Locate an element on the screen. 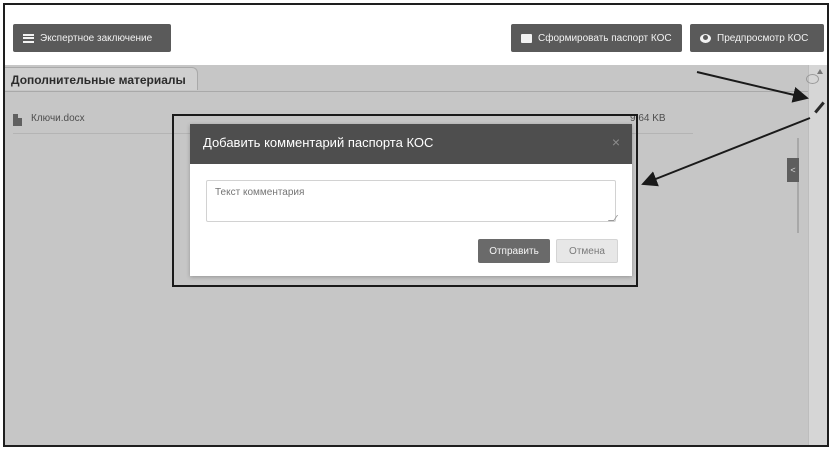 This screenshot has height=450, width=836. save-icon is located at coordinates (526, 38).